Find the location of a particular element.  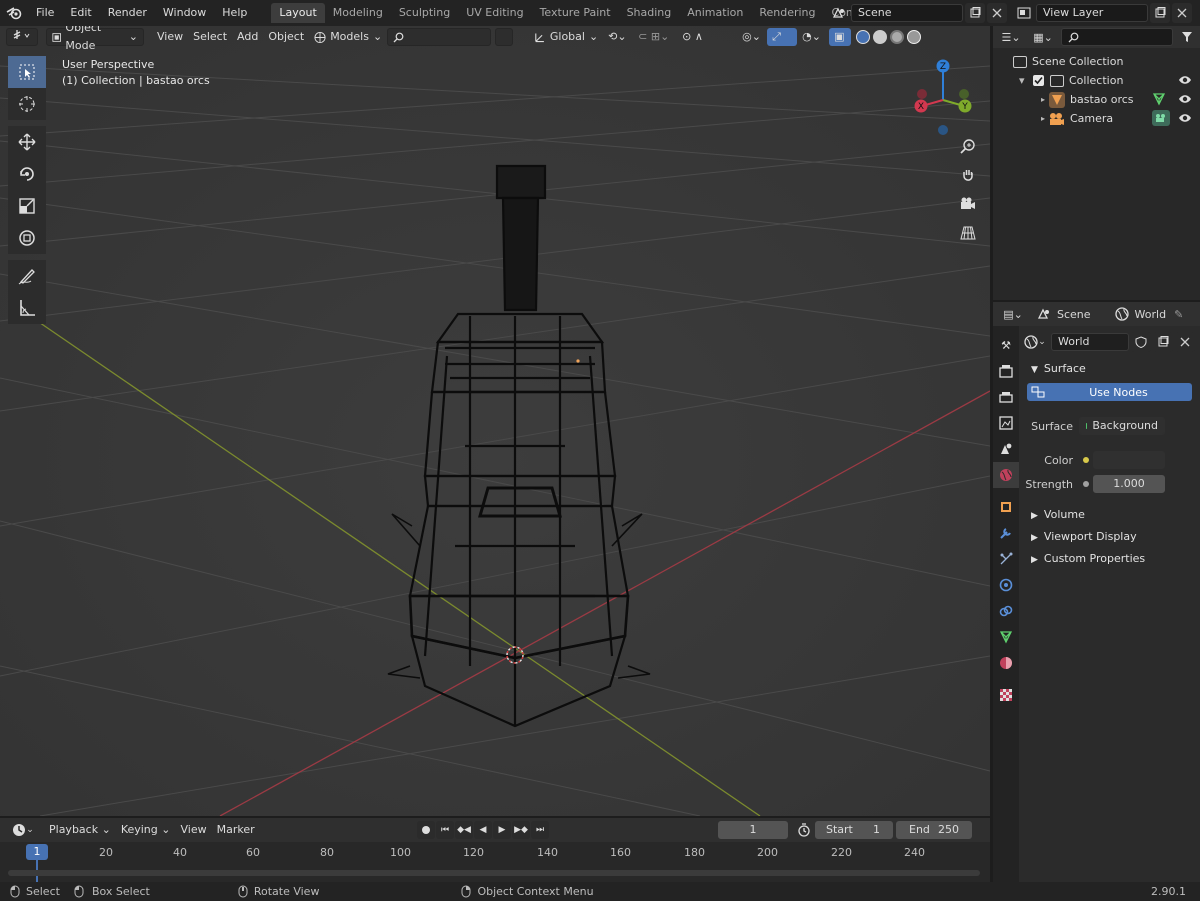

view-layer-icon is located at coordinates (1024, 13).